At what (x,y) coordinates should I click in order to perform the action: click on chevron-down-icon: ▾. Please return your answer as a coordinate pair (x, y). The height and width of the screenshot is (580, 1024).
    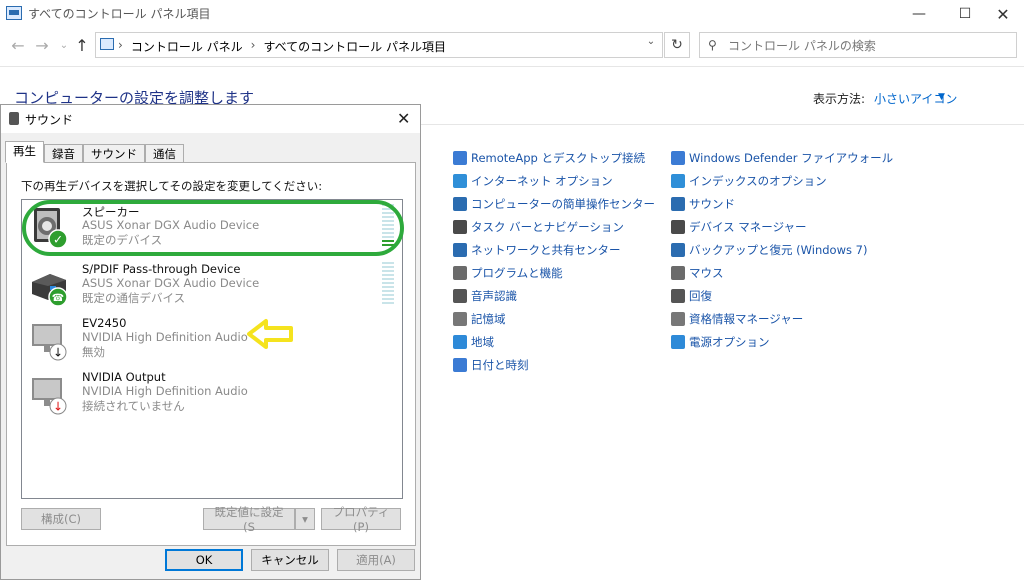
    Looking at the image, I should click on (305, 519).